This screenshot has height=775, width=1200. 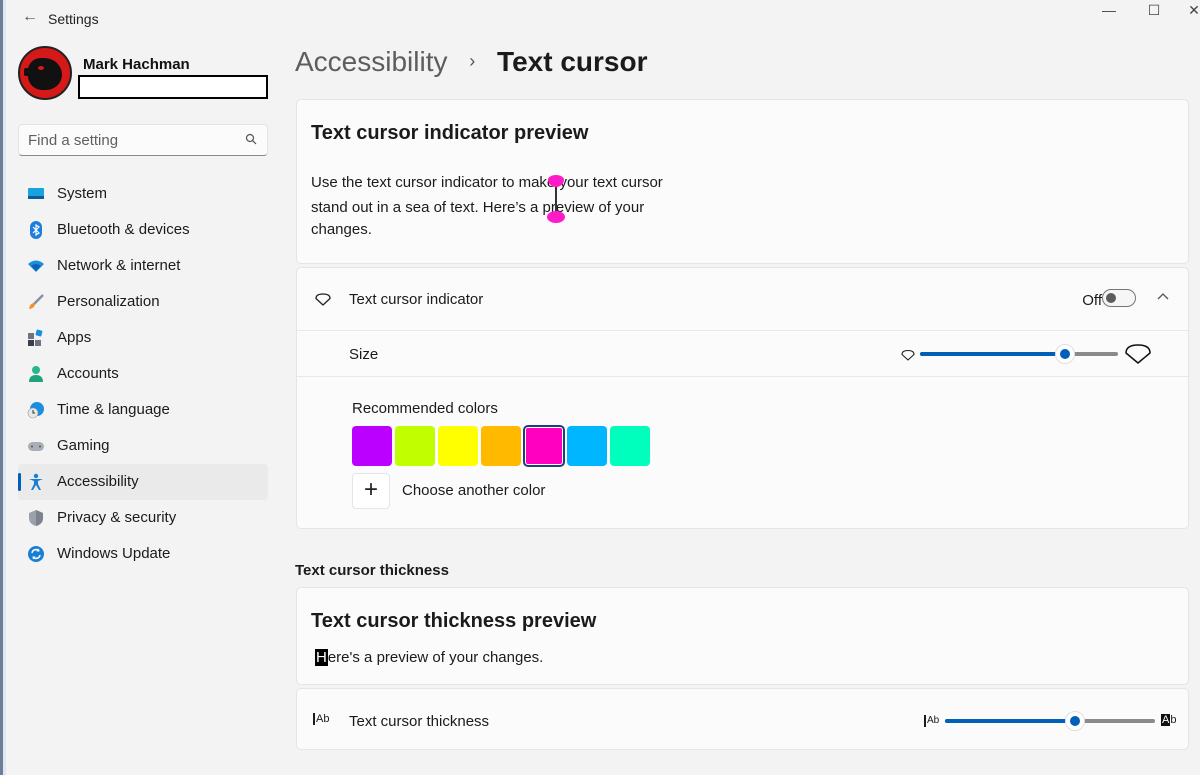 I want to click on sidebar-item-label: Network & internet, so click(x=119, y=265).